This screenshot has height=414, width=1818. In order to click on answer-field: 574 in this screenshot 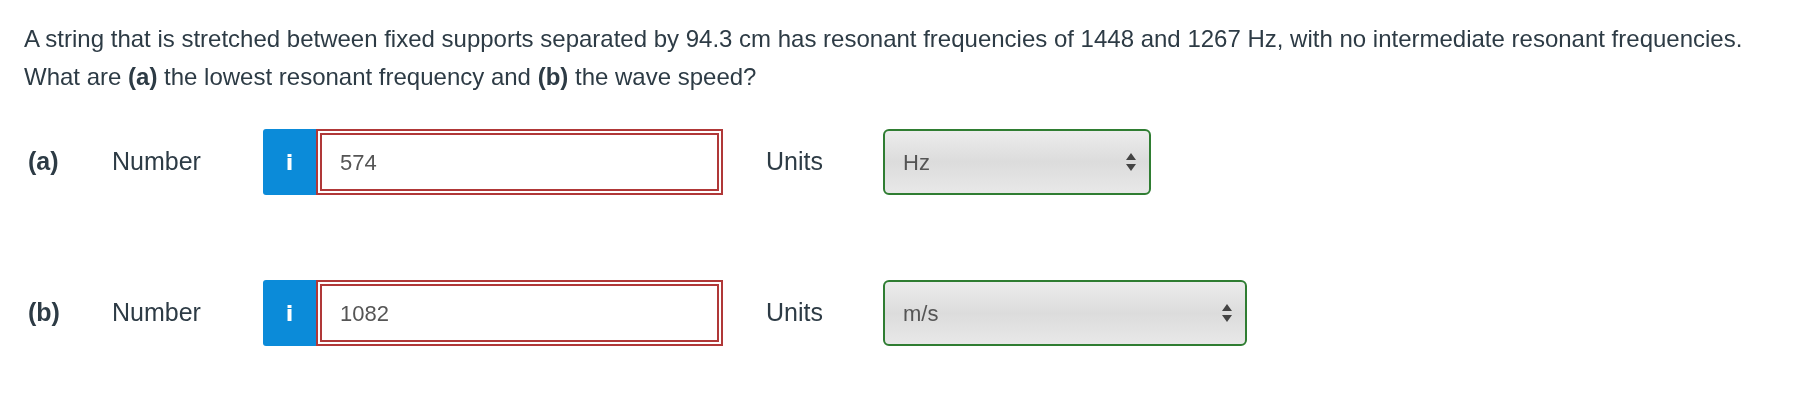, I will do `click(519, 162)`.